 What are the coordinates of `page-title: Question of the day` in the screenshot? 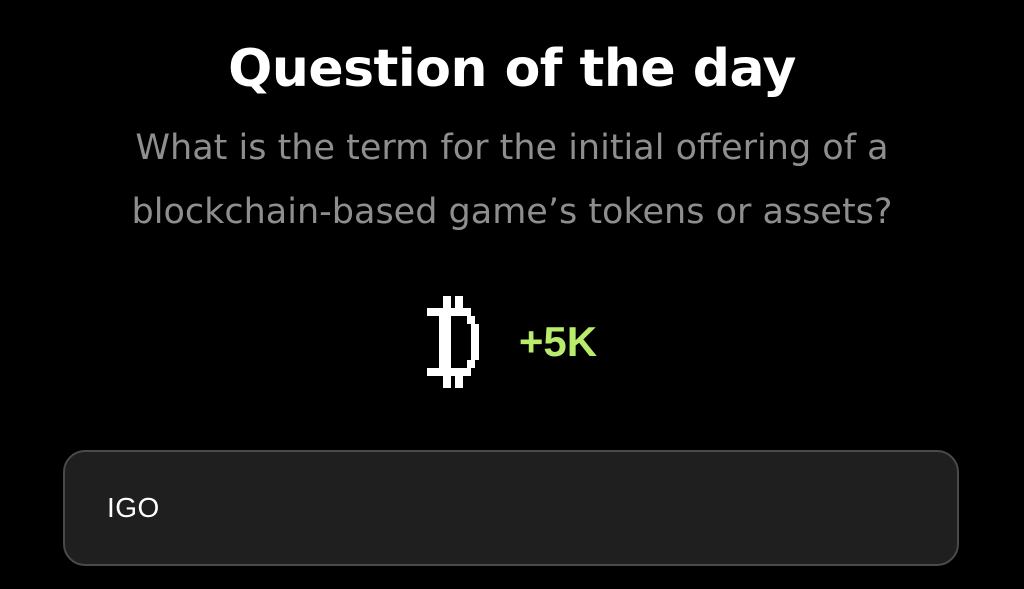 It's located at (512, 69).